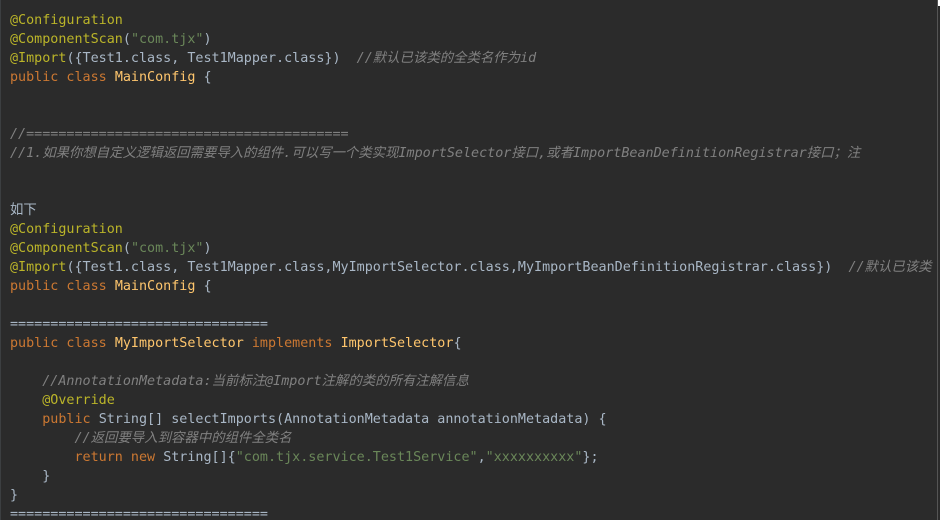 The width and height of the screenshot is (940, 520). I want to click on string-token: "com.tjx.service.Test1Service", so click(356, 457).